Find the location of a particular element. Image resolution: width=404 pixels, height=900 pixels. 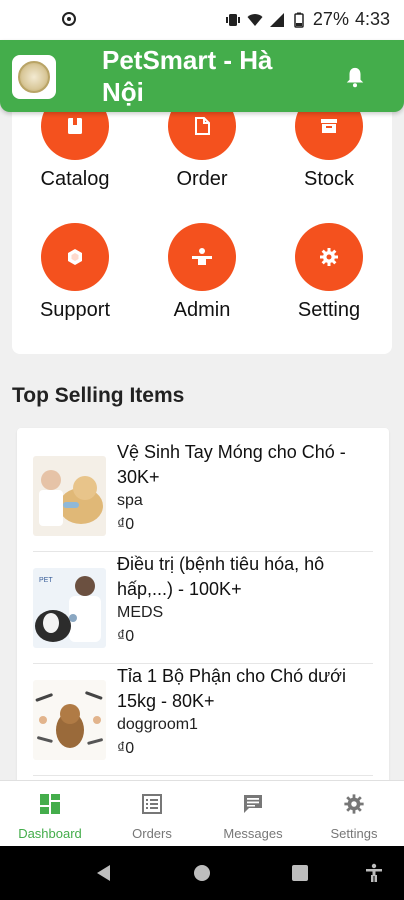

menu-setting-button: Setting is located at coordinates (329, 272).